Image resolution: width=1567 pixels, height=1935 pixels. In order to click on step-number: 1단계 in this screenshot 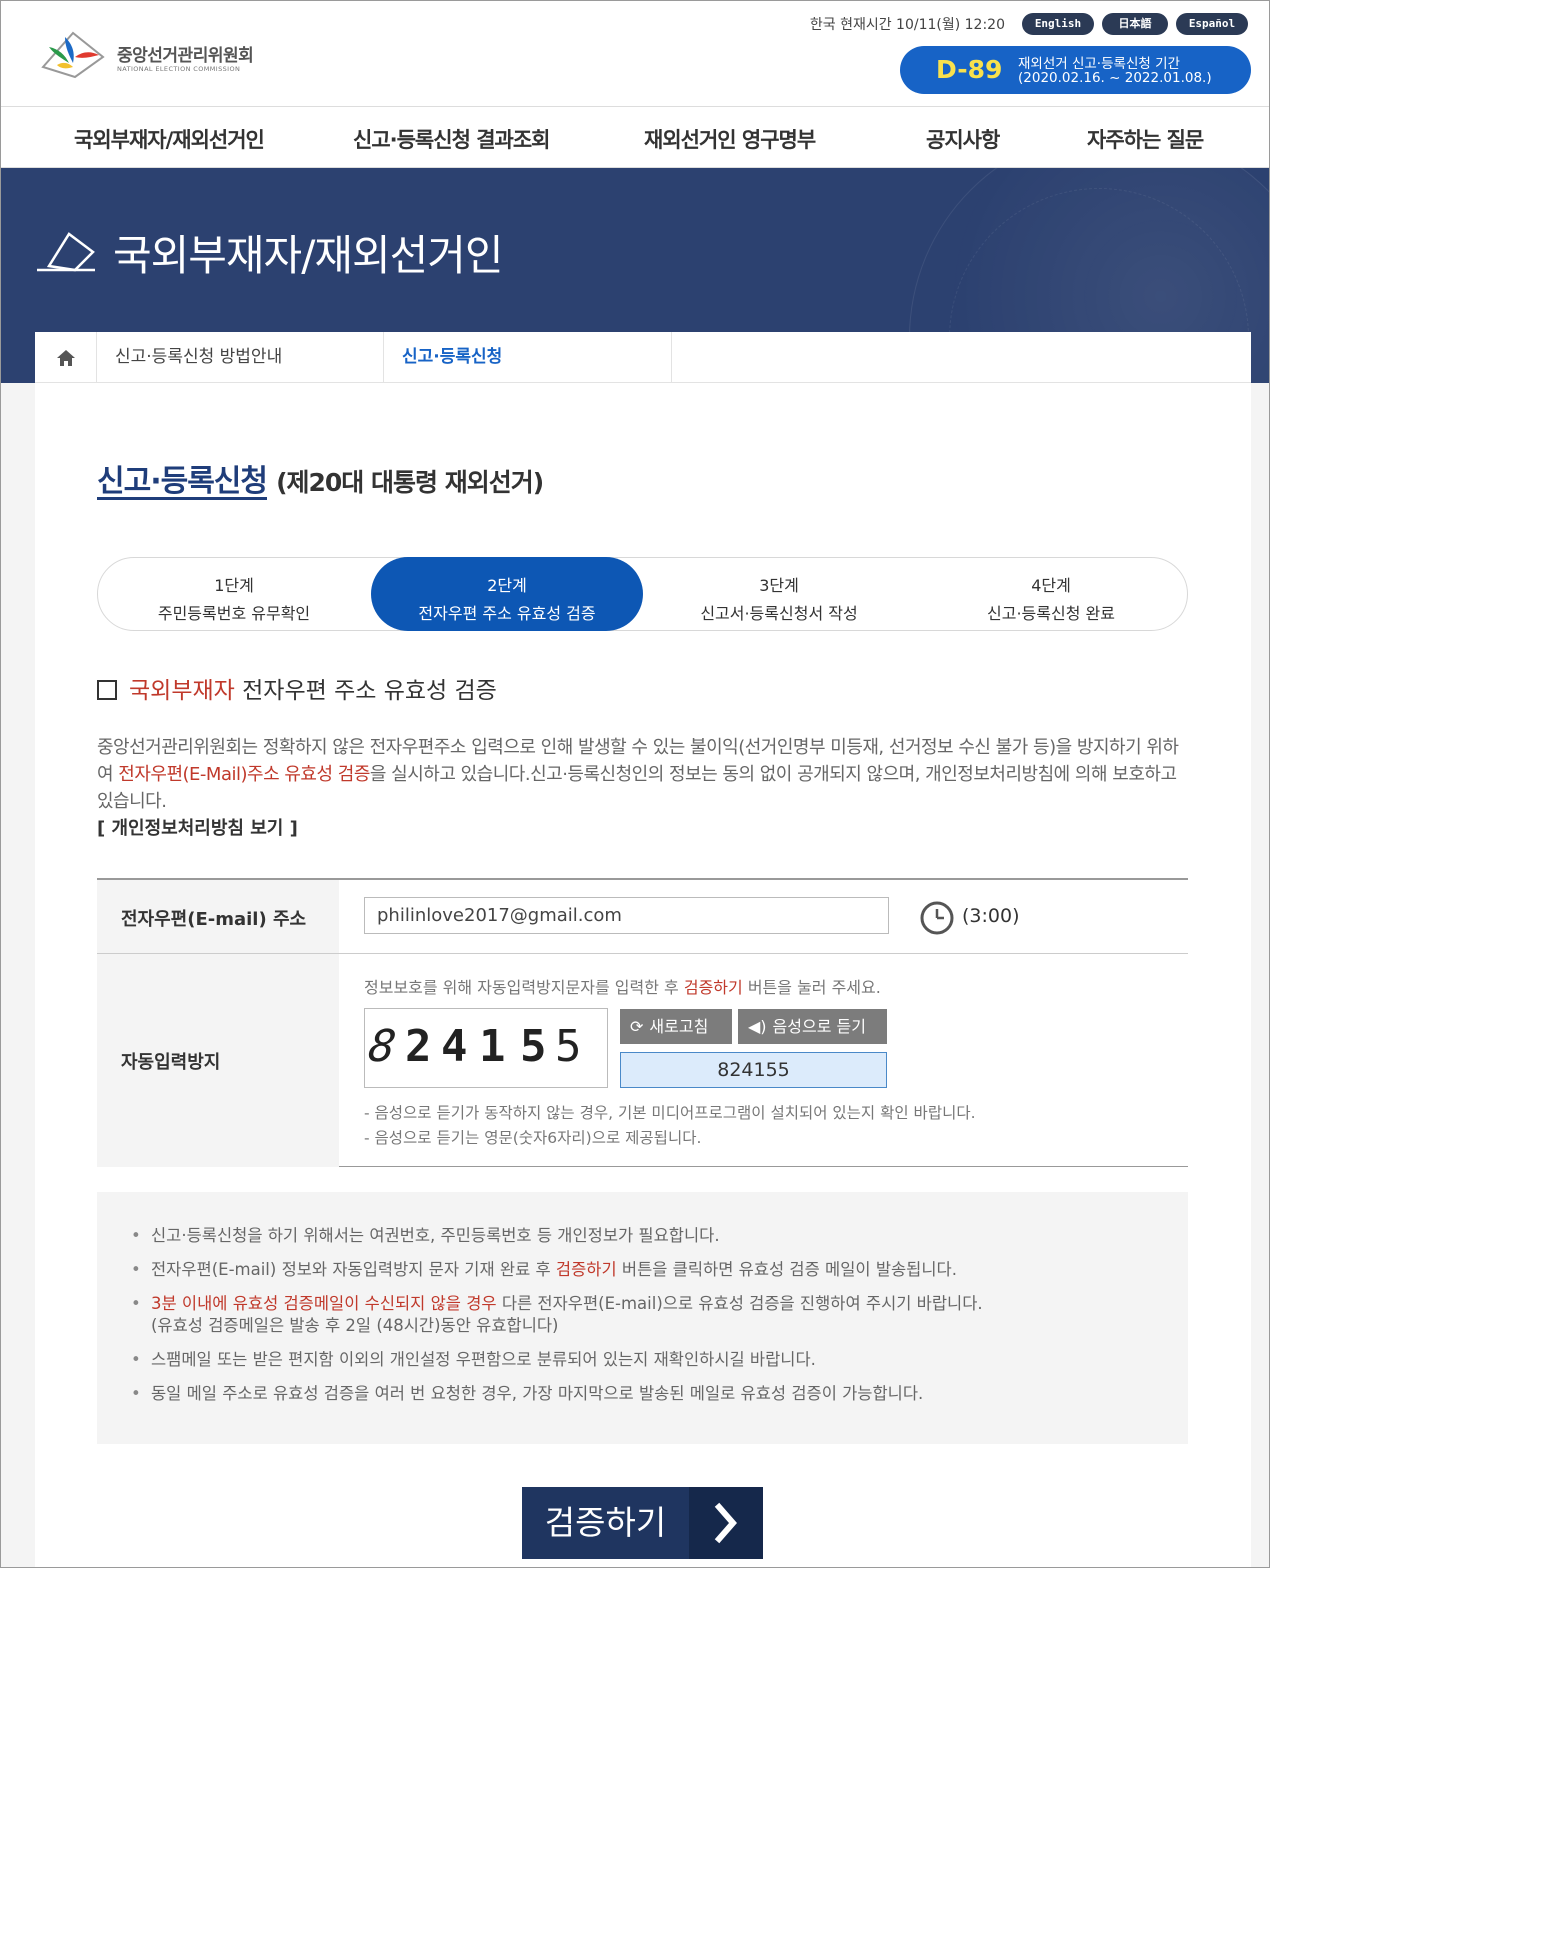, I will do `click(234, 585)`.